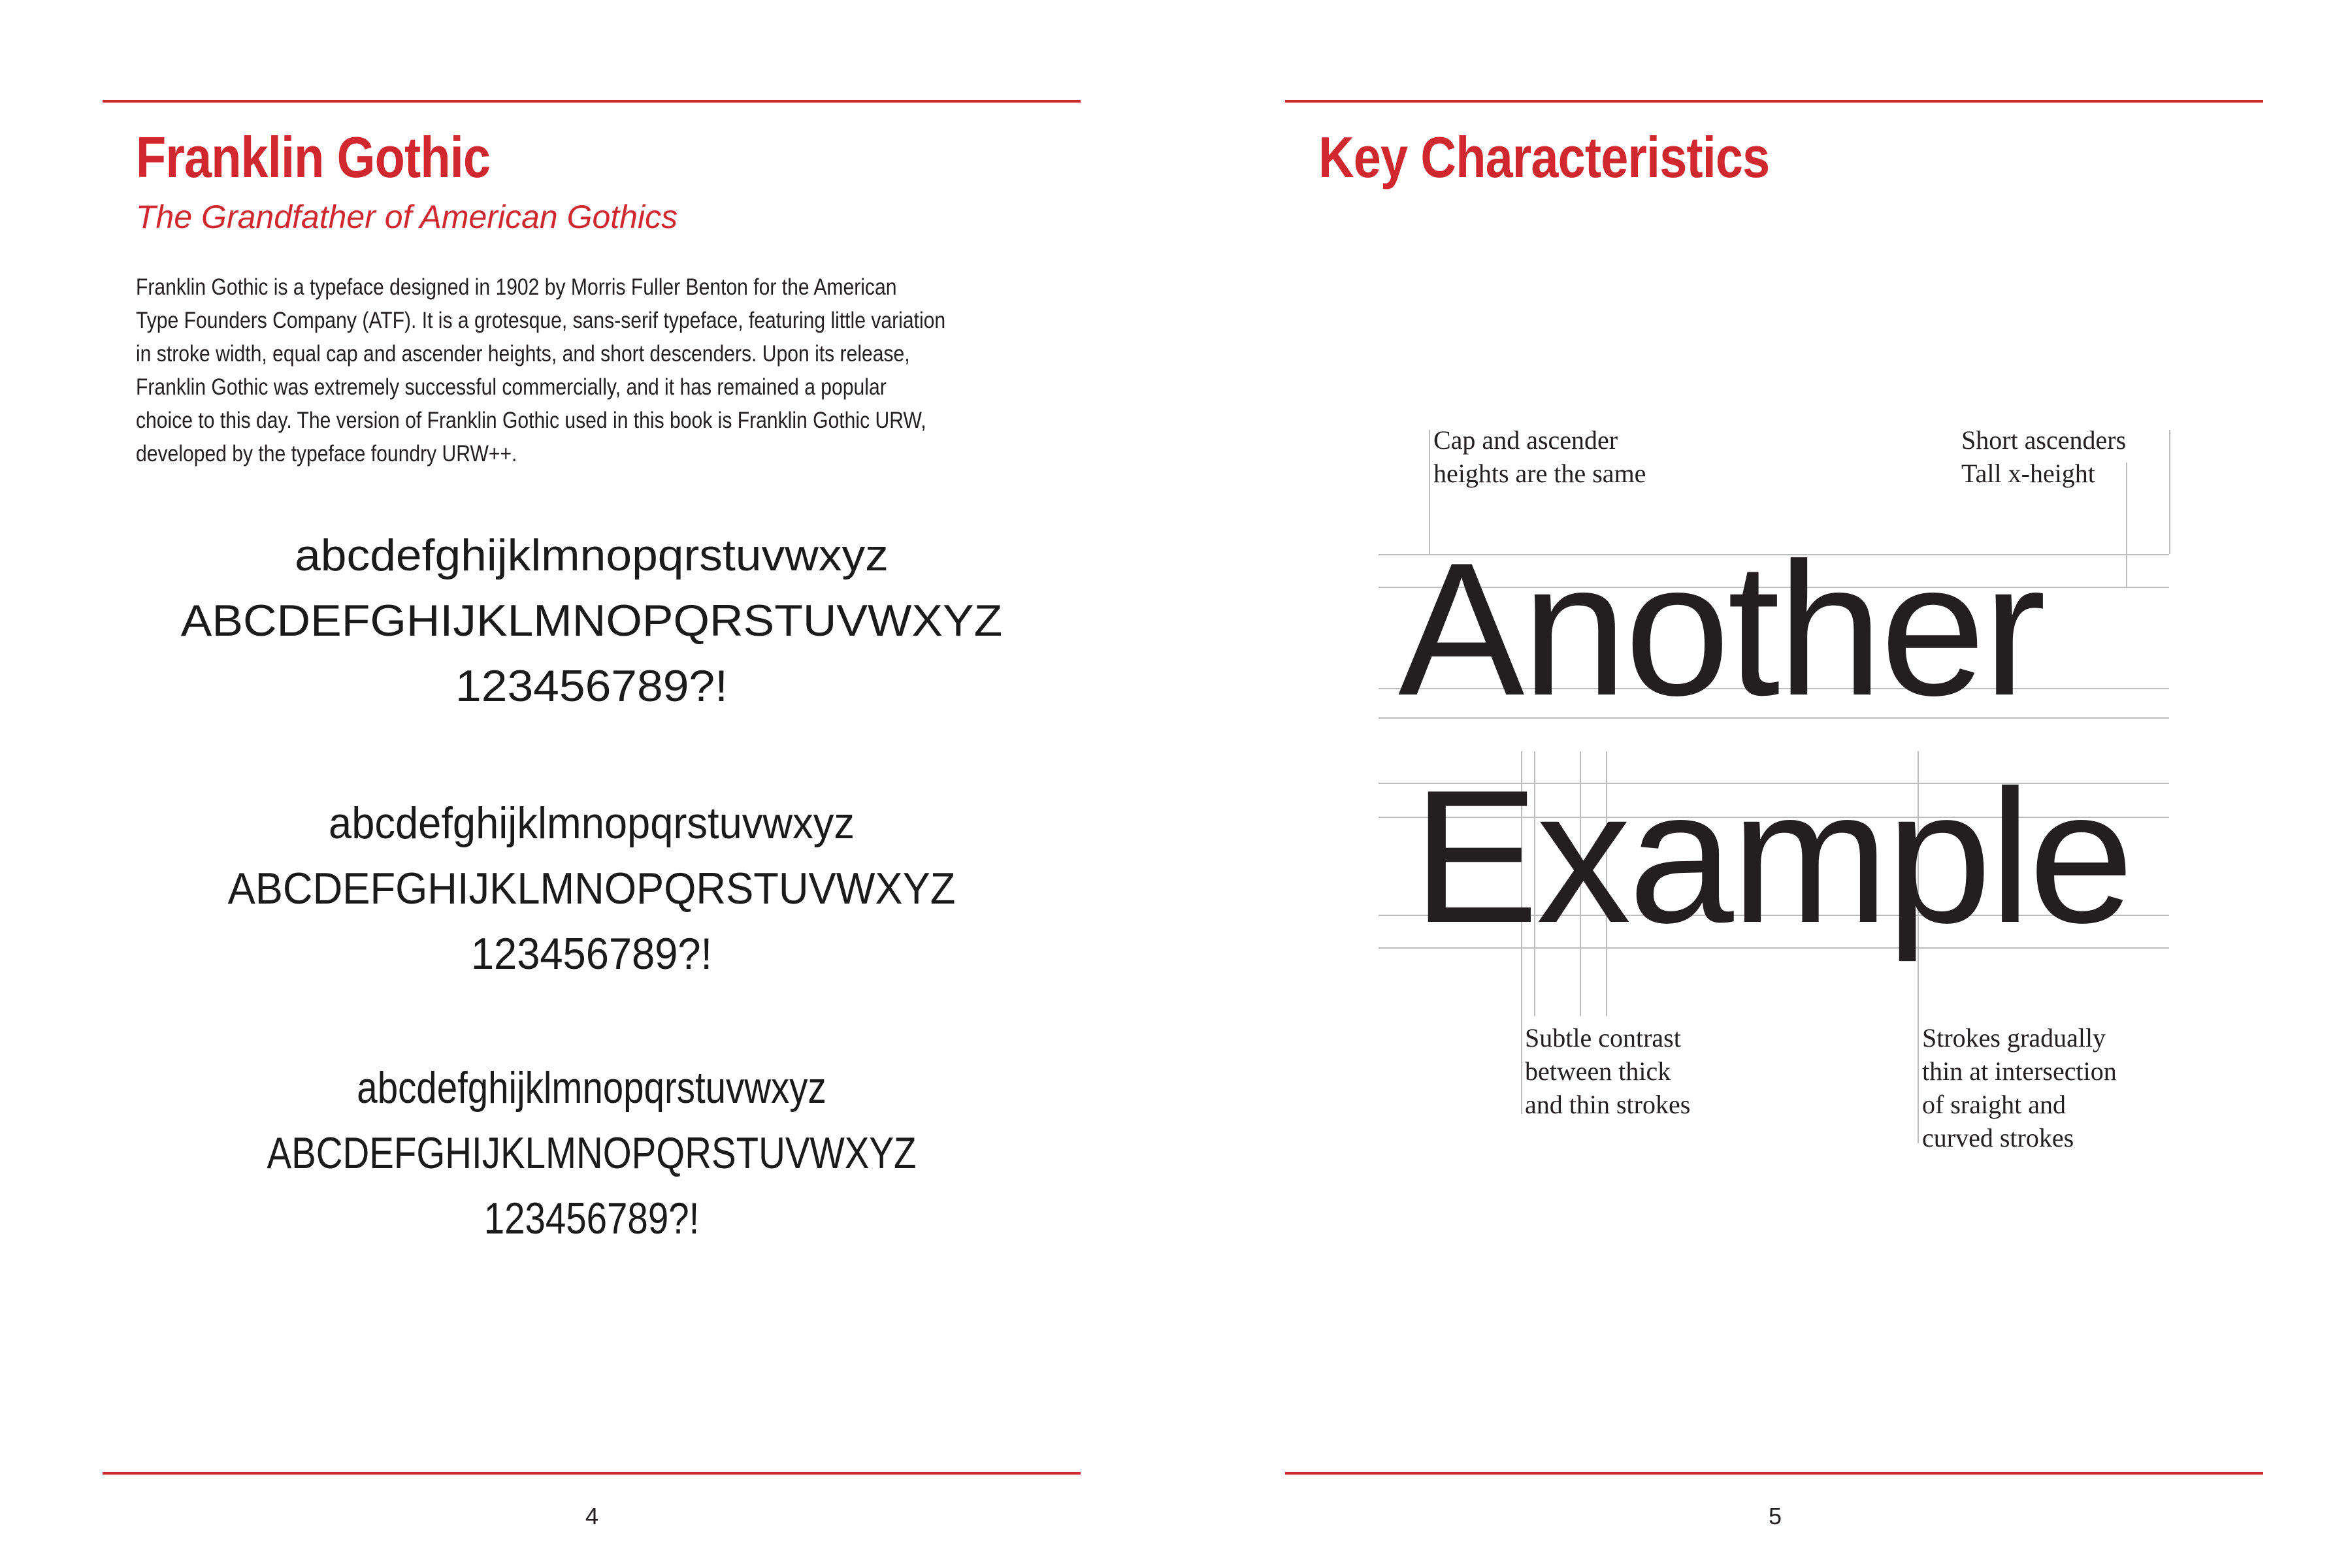 The width and height of the screenshot is (2352, 1568). Describe the element at coordinates (407, 217) in the screenshot. I see `page-subtitle: The Grandfather of American Gothics` at that location.